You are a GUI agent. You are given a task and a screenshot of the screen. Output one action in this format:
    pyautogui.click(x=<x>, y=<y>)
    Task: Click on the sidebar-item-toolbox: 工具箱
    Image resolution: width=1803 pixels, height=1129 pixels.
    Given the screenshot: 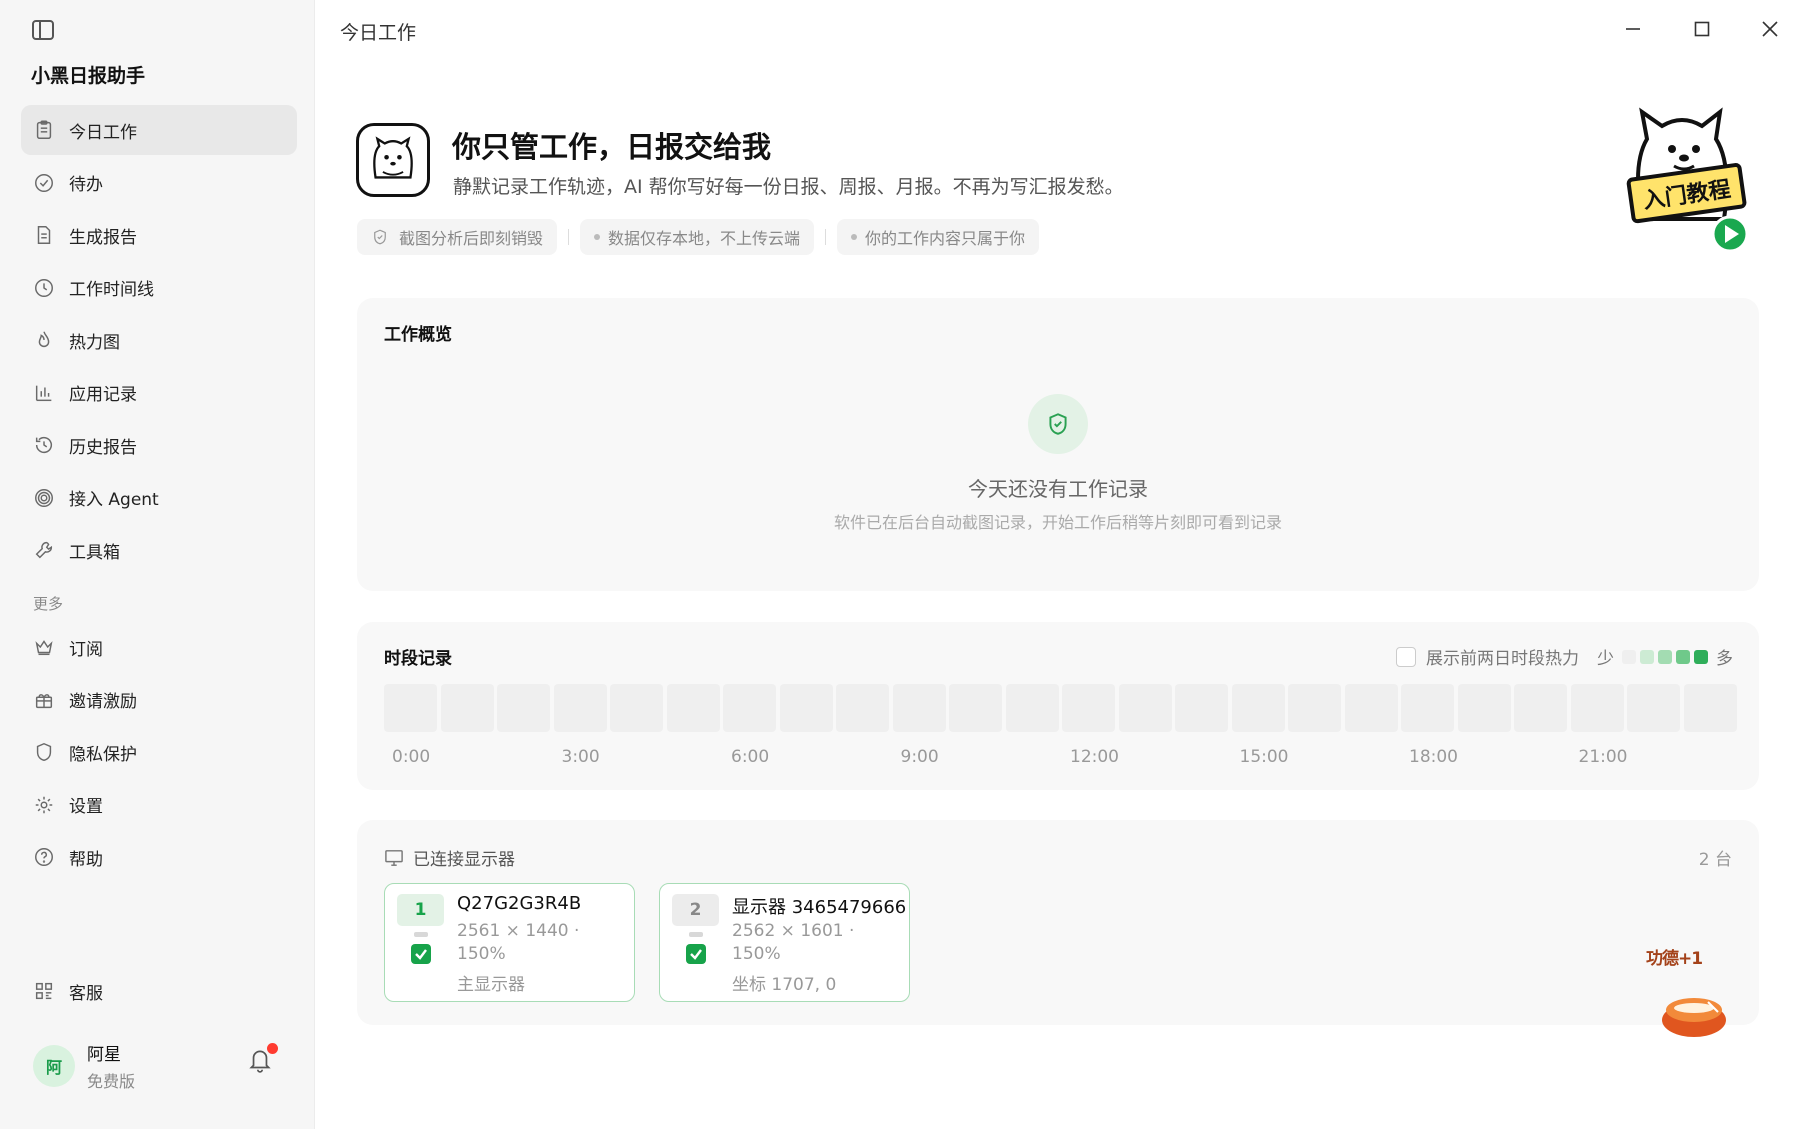 What is the action you would take?
    pyautogui.click(x=159, y=550)
    